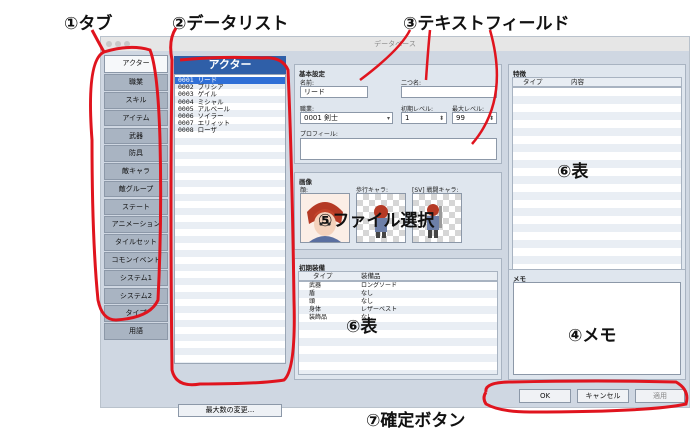 The image size is (700, 440). What do you see at coordinates (136, 225) in the screenshot?
I see `tab-animations: アニメーション` at bounding box center [136, 225].